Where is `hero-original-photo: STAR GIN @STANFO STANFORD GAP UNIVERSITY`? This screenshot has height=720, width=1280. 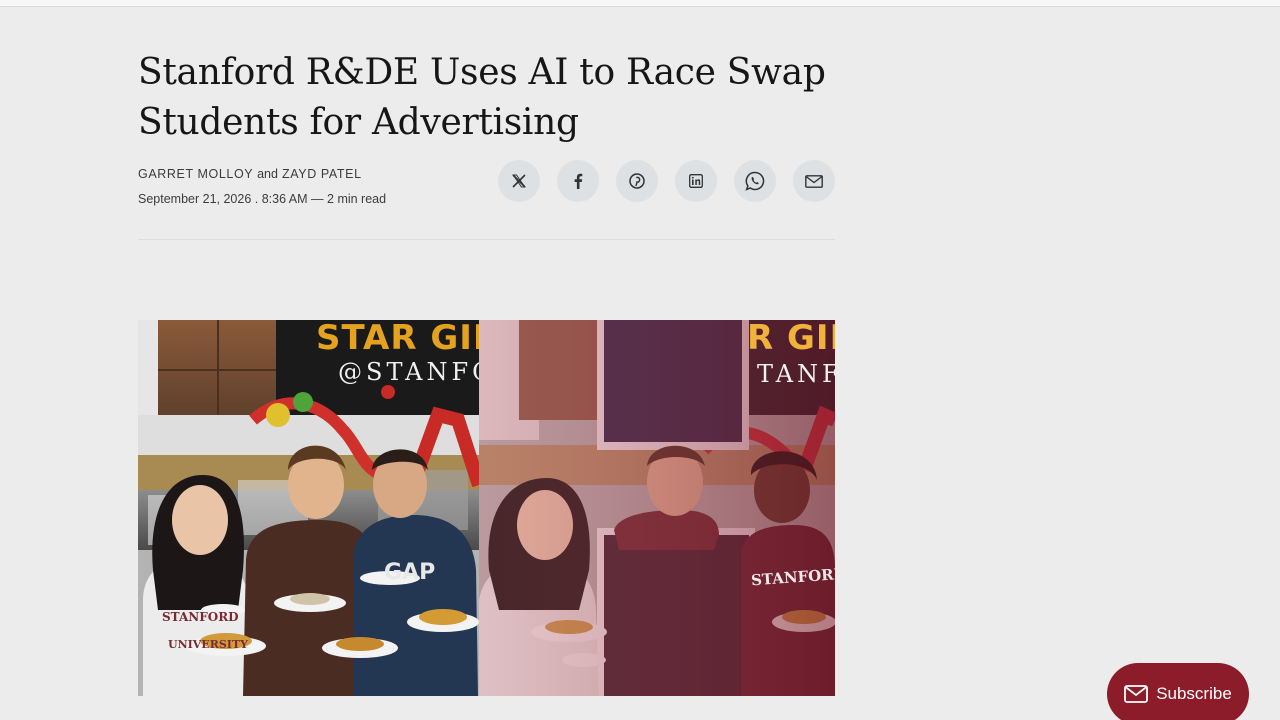 hero-original-photo: STAR GIN @STANFO STANFORD GAP UNIVERSITY is located at coordinates (308, 508).